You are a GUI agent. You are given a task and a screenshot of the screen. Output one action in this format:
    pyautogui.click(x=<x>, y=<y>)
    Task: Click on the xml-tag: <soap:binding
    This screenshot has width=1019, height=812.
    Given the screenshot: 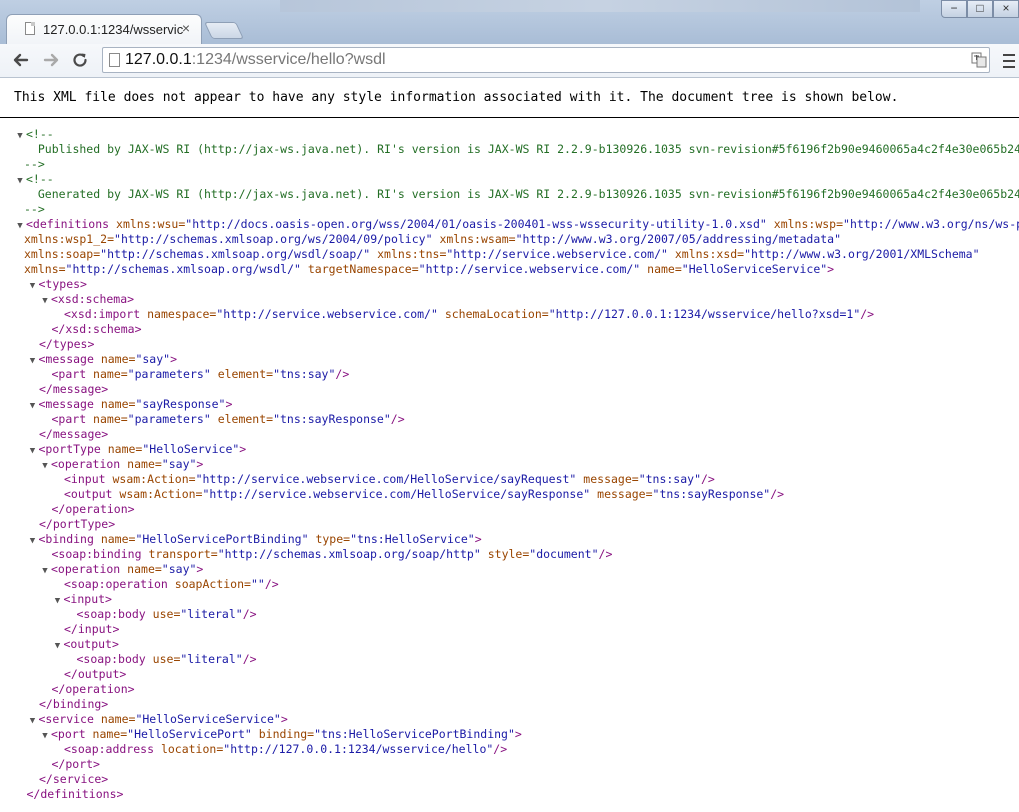 What is the action you would take?
    pyautogui.click(x=96, y=554)
    